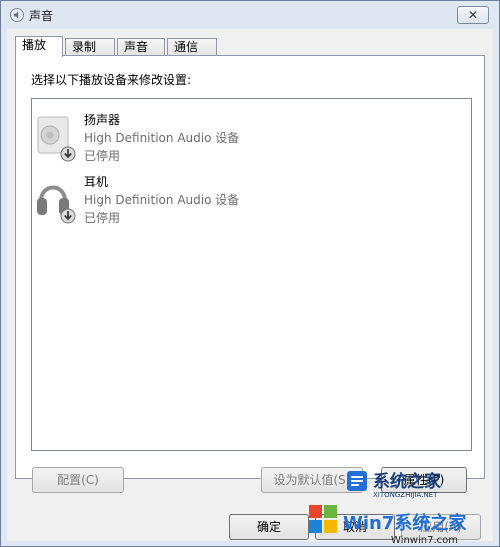  Describe the element at coordinates (56, 204) in the screenshot. I see `headphones-icon` at that location.